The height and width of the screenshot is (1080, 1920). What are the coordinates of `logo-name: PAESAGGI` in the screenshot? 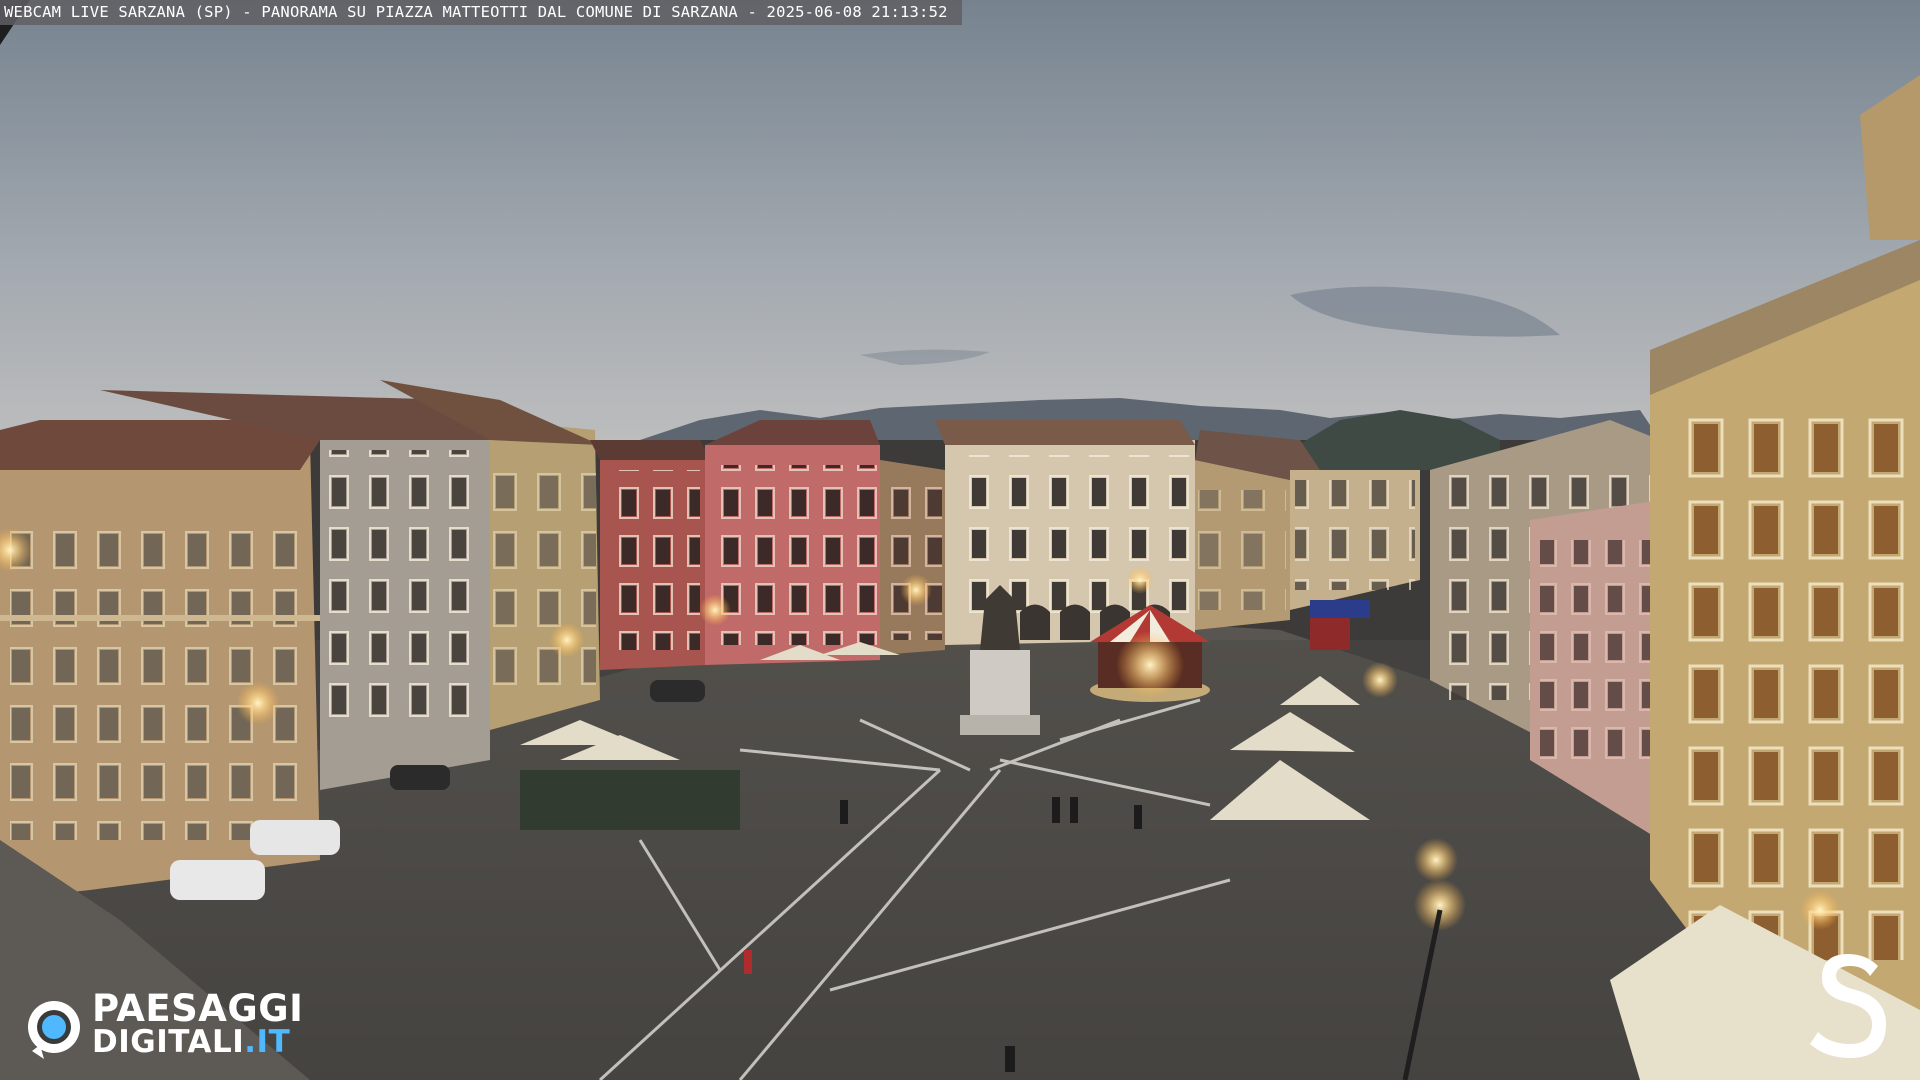 It's located at (198, 1008).